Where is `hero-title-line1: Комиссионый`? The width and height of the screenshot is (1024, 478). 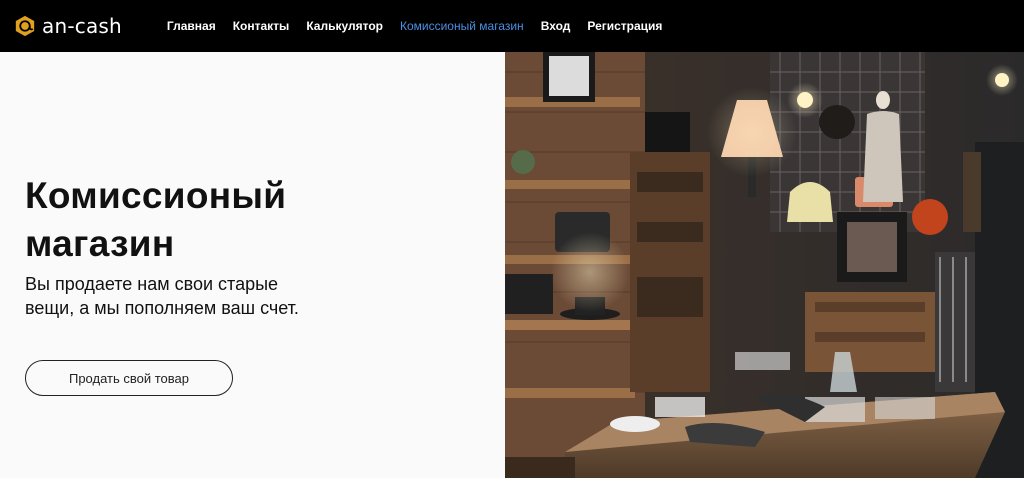 hero-title-line1: Комиссионый is located at coordinates (156, 195).